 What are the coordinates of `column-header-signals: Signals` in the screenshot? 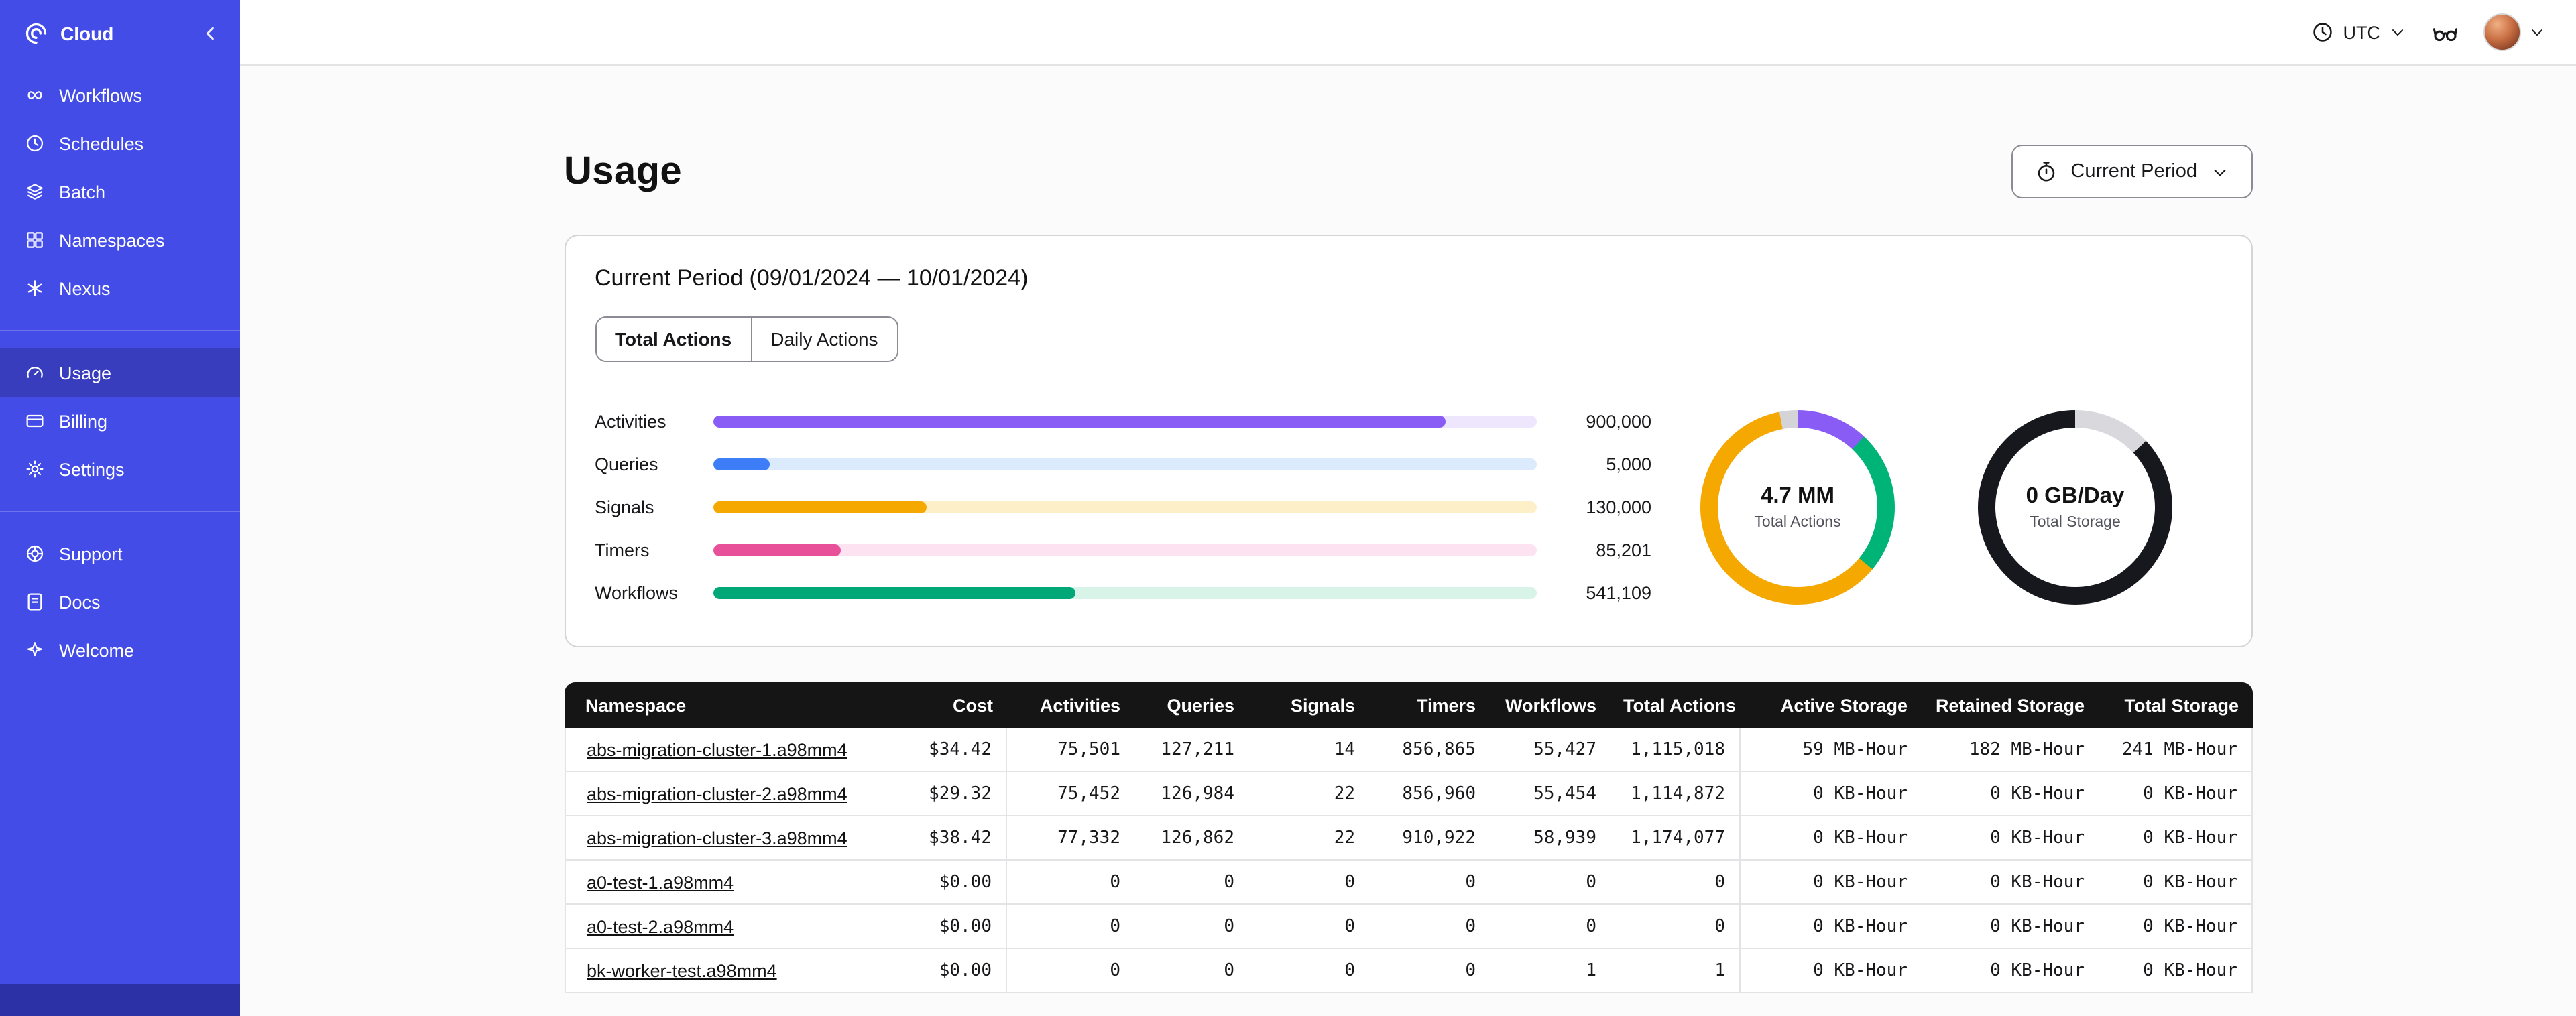 It's located at (1308, 705).